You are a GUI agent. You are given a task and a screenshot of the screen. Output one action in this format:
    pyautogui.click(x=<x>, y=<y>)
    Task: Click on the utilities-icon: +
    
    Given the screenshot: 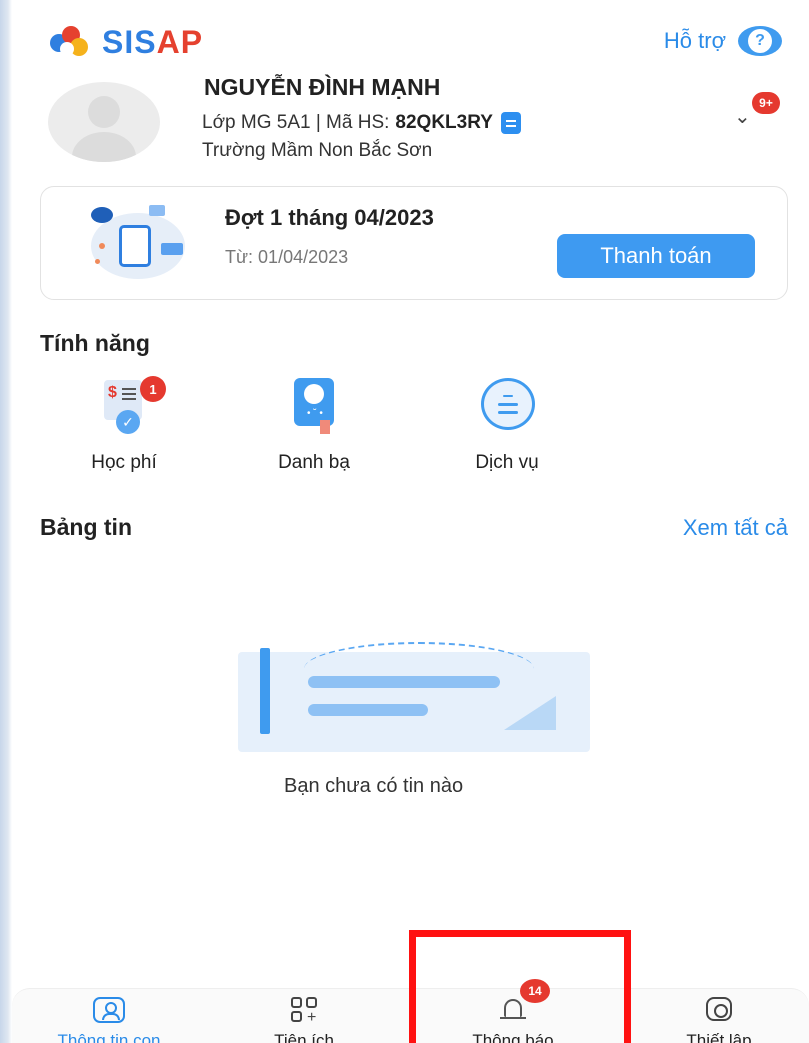 What is the action you would take?
    pyautogui.click(x=304, y=1011)
    